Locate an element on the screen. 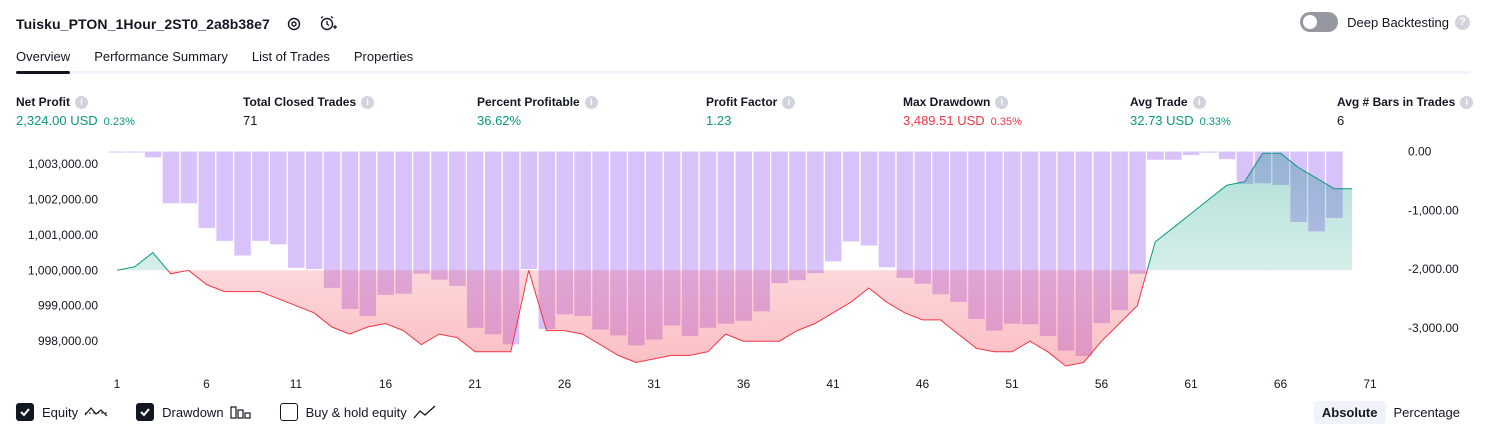  help-icon: ? is located at coordinates (1462, 22).